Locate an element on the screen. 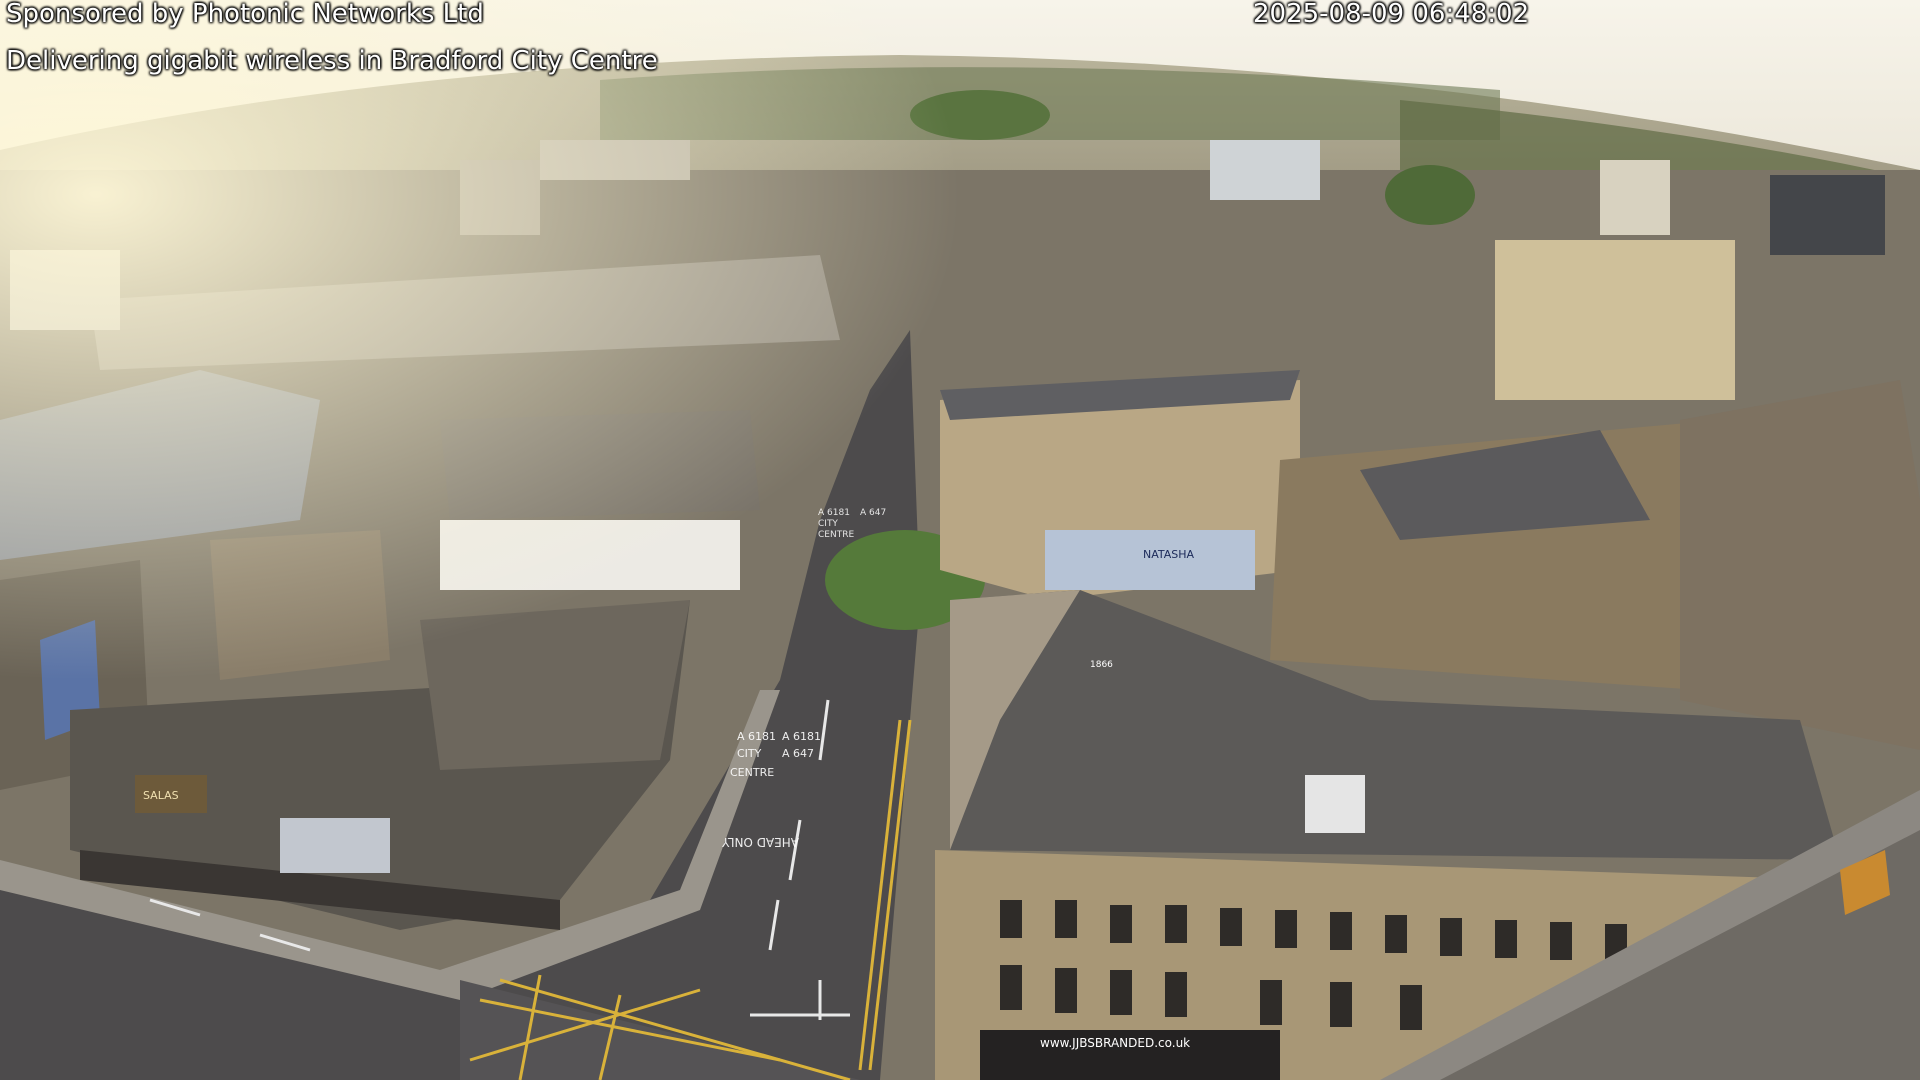 The height and width of the screenshot is (1080, 1920). road-marking-upper-3: CITY is located at coordinates (828, 524).